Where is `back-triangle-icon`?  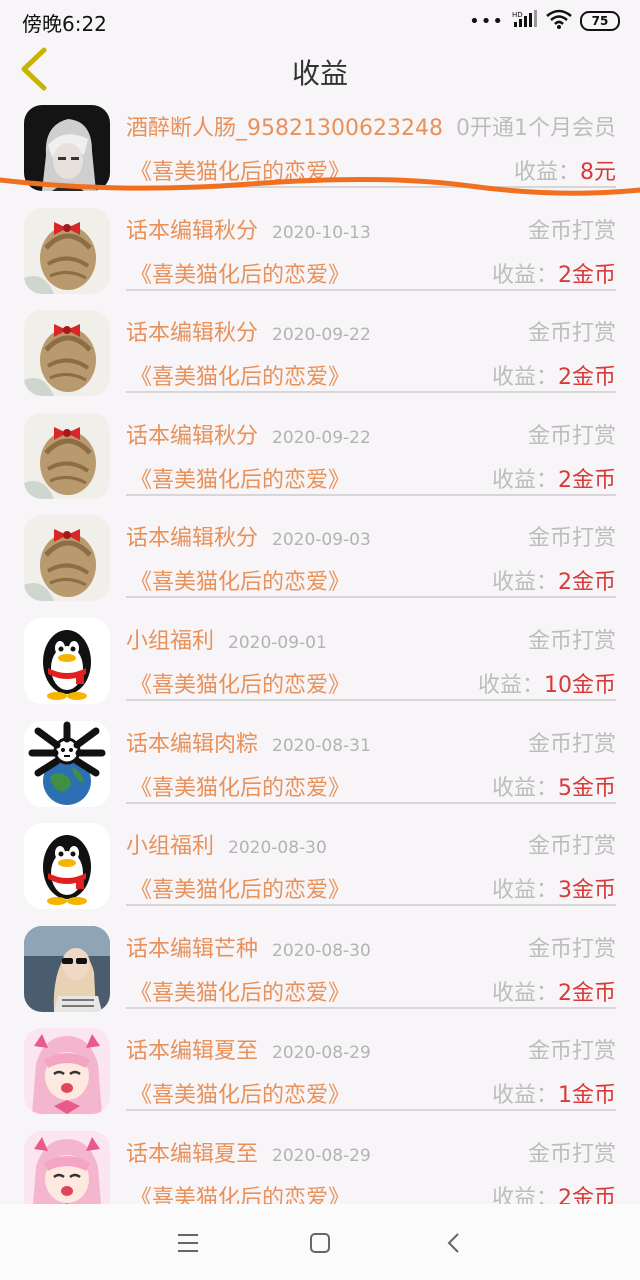
back-triangle-icon is located at coordinates (453, 1243).